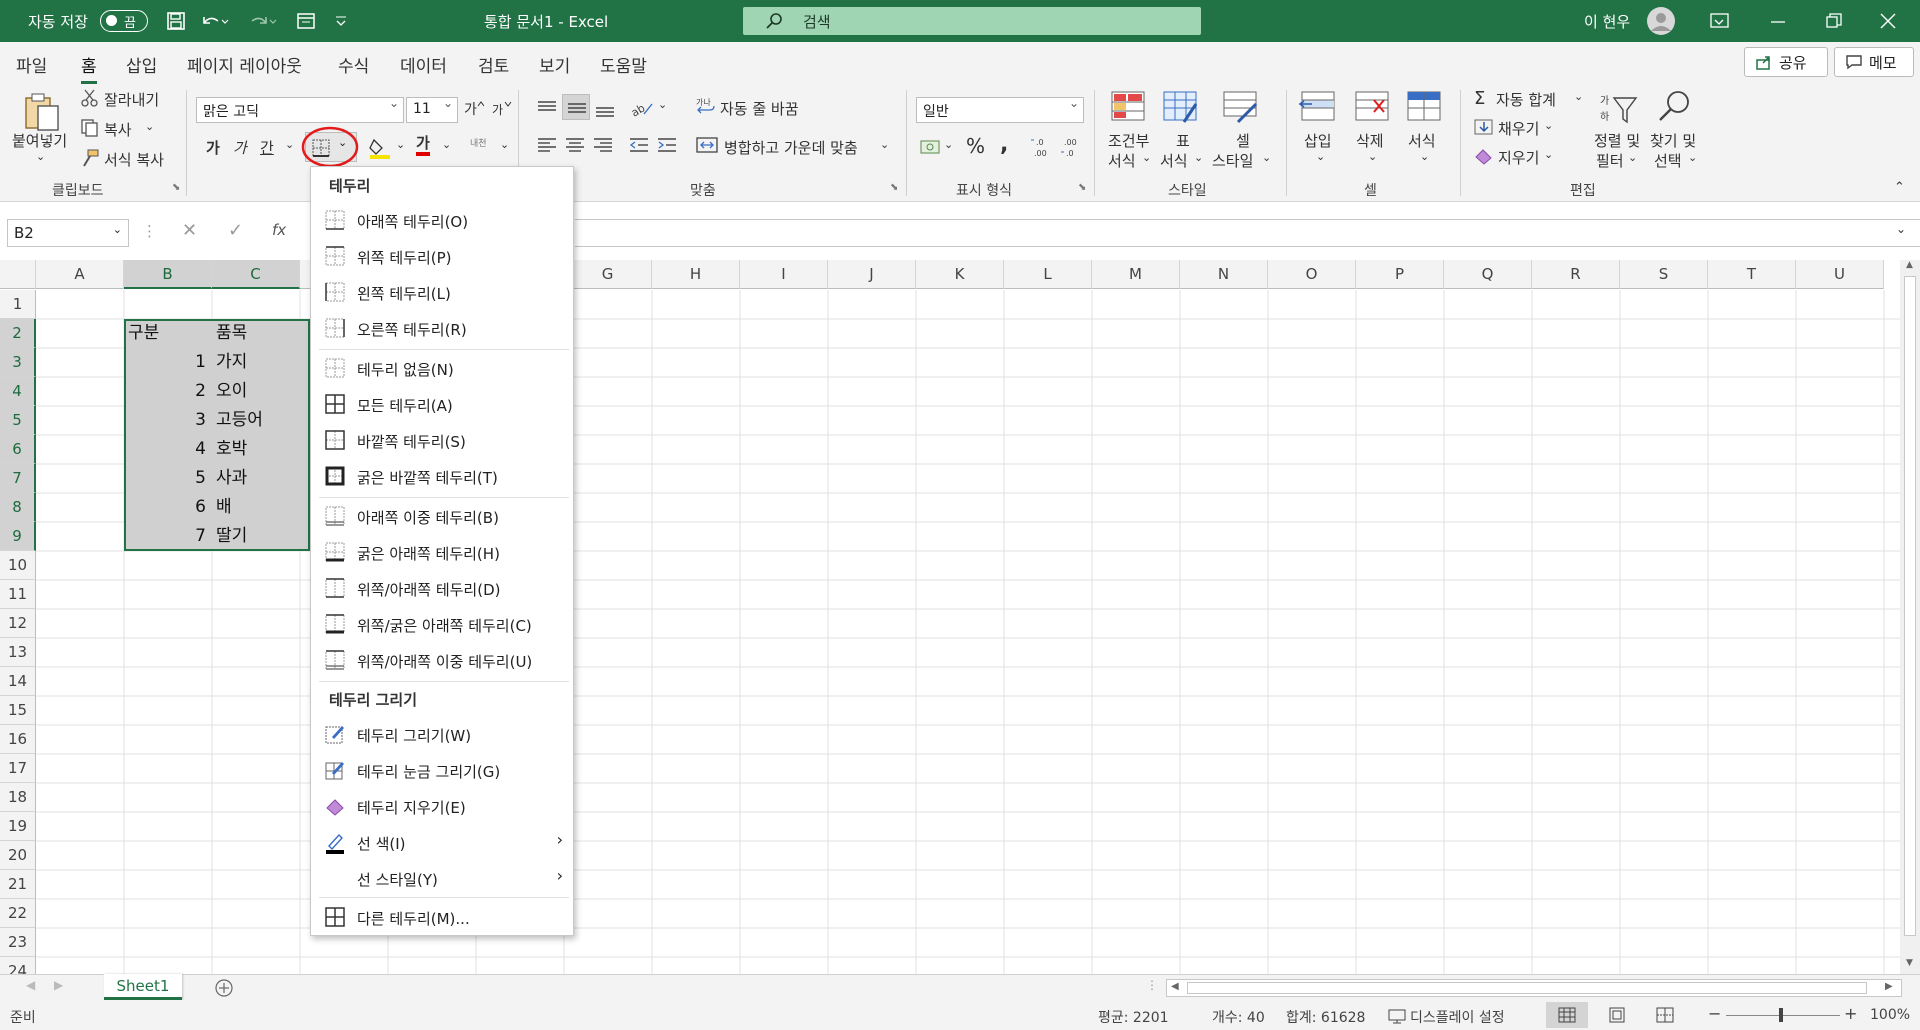 The width and height of the screenshot is (1920, 1030). What do you see at coordinates (1370, 140) in the screenshot?
I see `delete-cells-label: 삭제` at bounding box center [1370, 140].